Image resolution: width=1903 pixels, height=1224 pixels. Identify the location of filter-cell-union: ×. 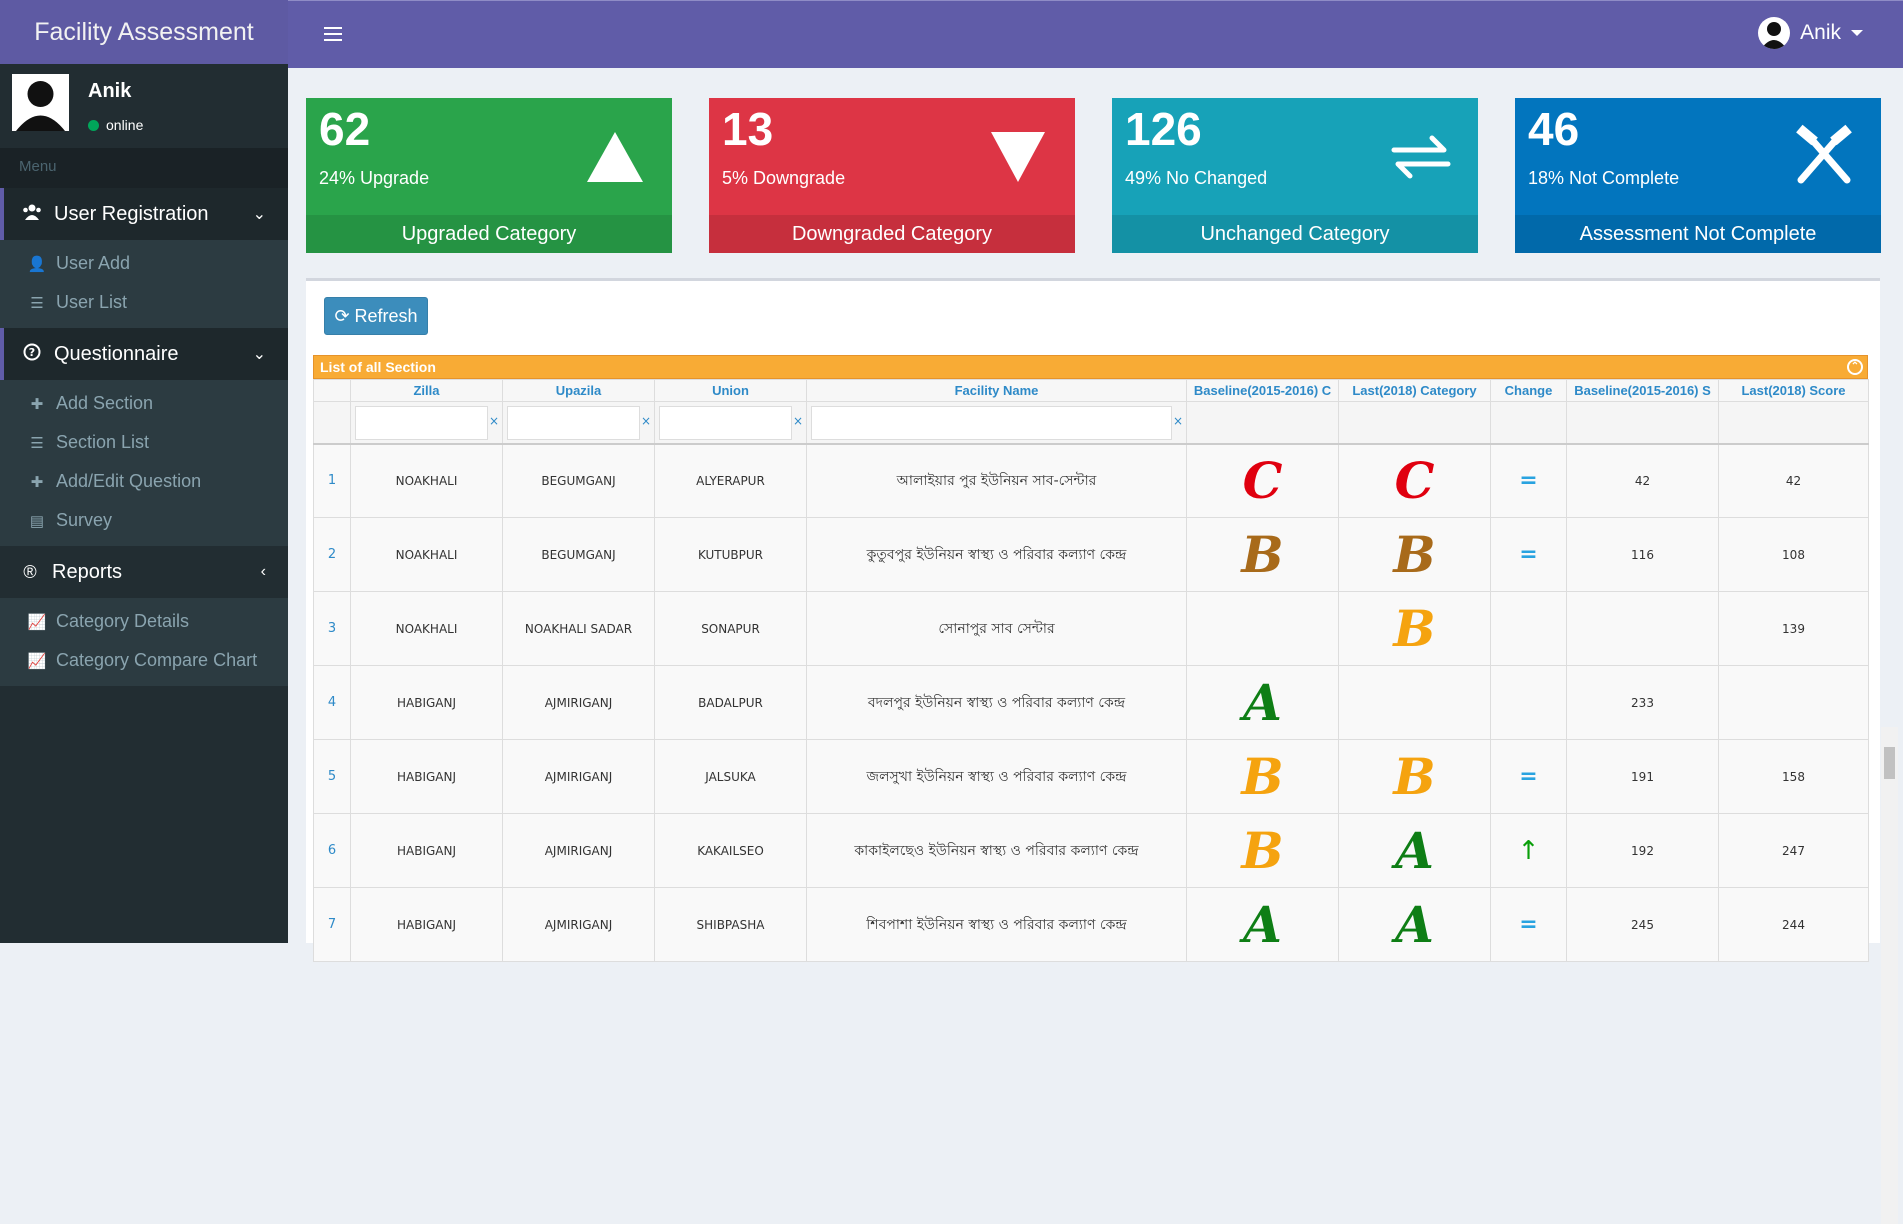
(730, 423).